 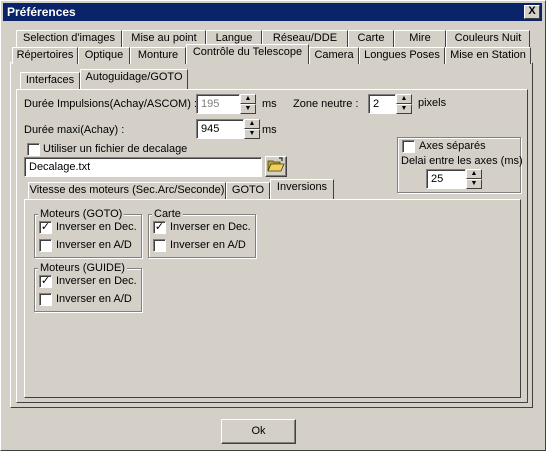 I want to click on use-offset-label: Utiliser un fichier de decalage, so click(x=115, y=149).